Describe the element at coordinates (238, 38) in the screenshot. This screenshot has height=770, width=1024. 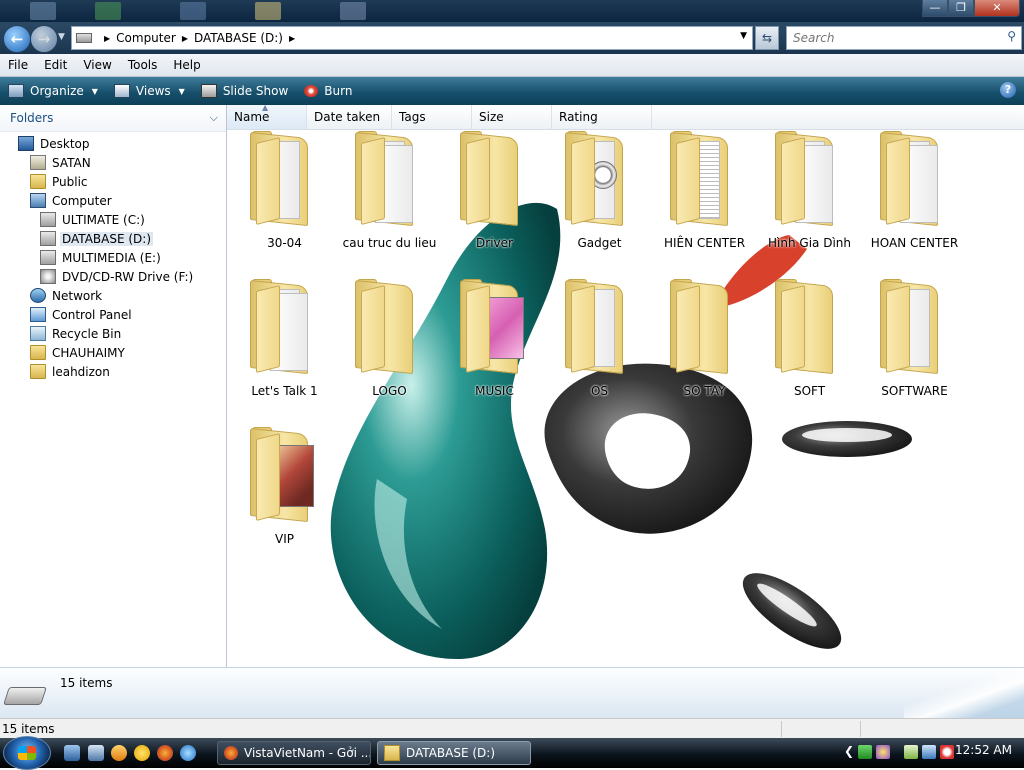
I see `breadcrumb-database-drive: DATABASE (D:)` at that location.